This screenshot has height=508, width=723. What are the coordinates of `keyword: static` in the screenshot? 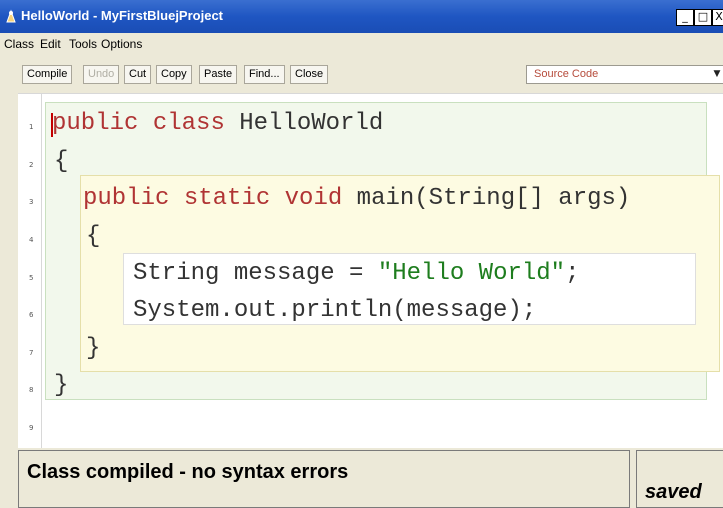 It's located at (227, 198).